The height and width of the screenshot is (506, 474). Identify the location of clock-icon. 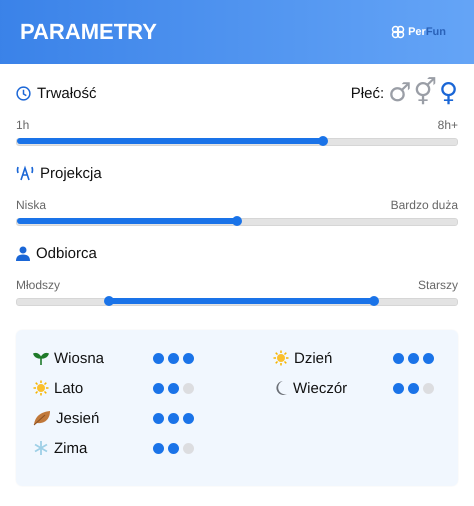
(23, 93).